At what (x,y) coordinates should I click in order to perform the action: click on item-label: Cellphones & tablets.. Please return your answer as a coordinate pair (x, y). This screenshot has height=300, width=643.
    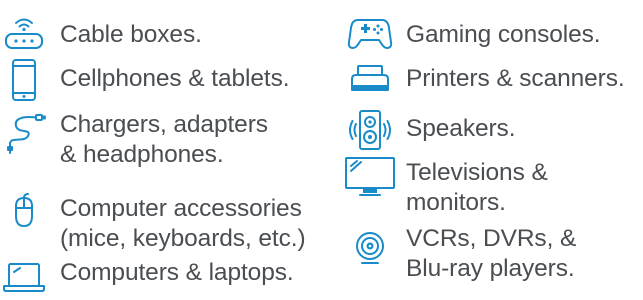
    Looking at the image, I should click on (175, 78).